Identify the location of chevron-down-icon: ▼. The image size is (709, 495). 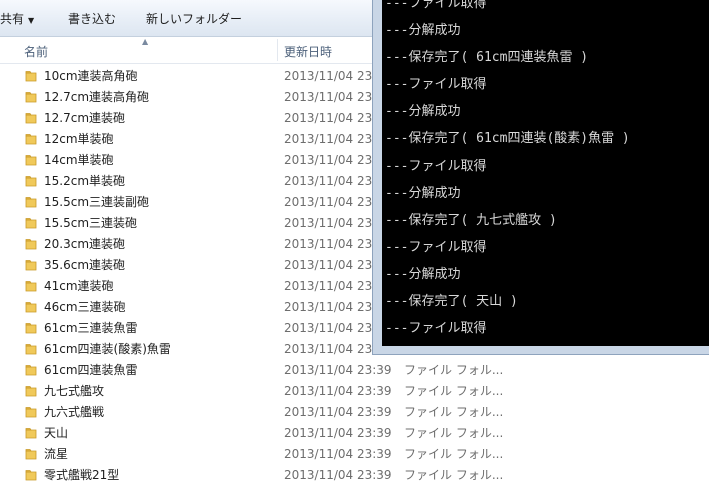
(31, 20).